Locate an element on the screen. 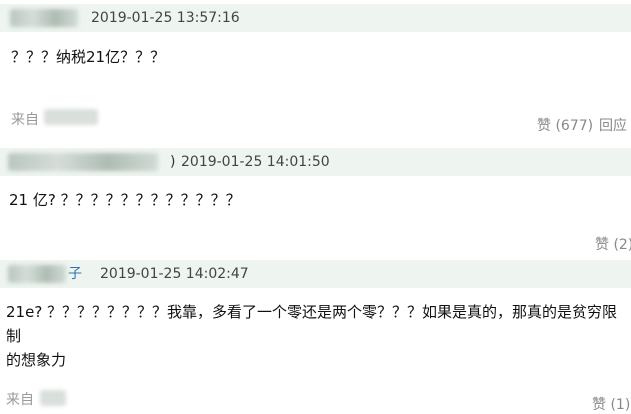  username-suffix: ) is located at coordinates (173, 162).